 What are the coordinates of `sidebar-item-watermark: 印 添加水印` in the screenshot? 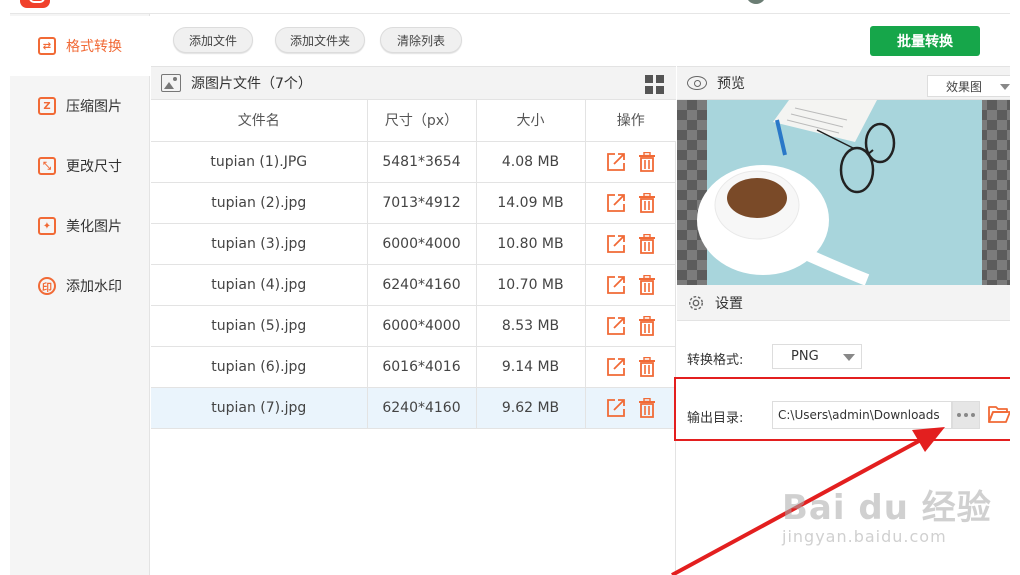 It's located at (80, 286).